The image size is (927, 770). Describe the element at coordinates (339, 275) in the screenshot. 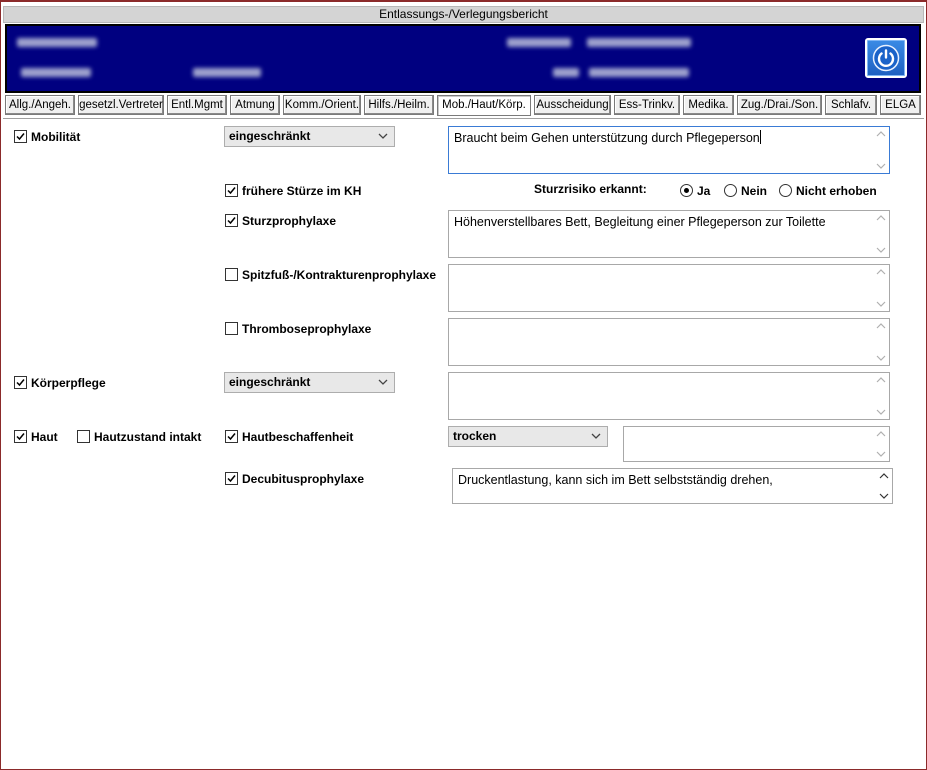

I see `spitzfuss-label: Spitzfuß-/Kontrakturenprophylaxe` at that location.